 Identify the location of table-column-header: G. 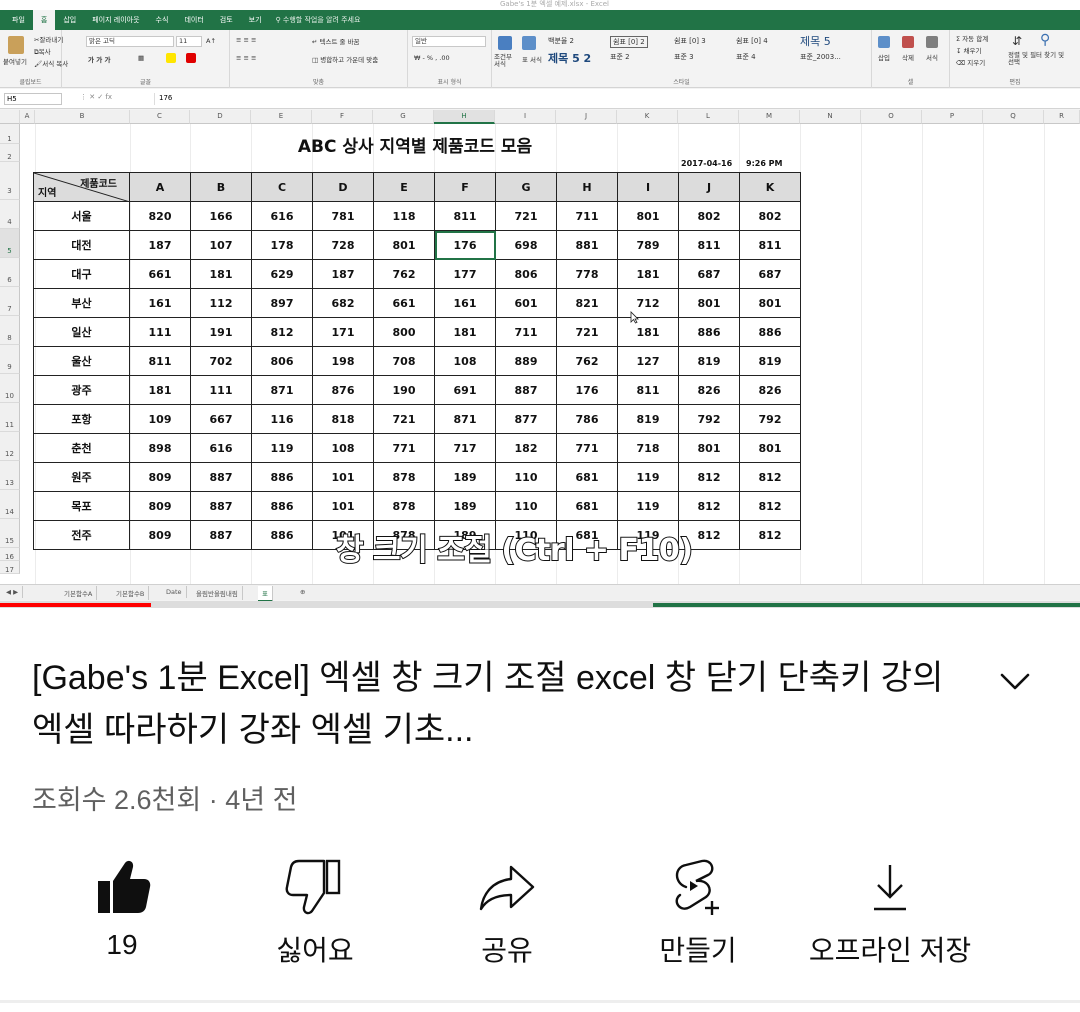
(526, 187).